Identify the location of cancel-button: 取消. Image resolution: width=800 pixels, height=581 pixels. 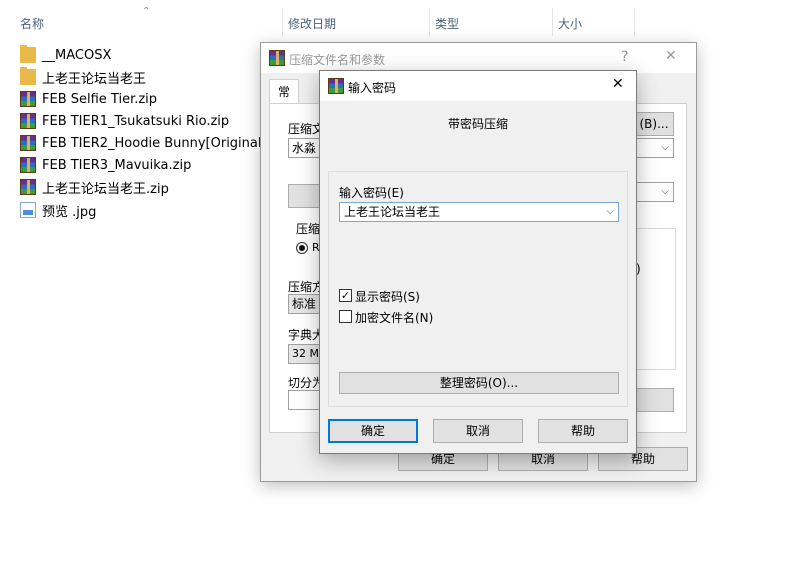
(478, 431).